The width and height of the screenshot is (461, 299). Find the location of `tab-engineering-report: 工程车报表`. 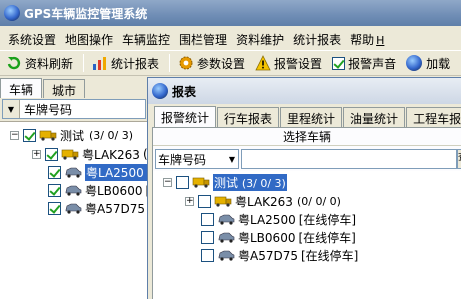

tab-engineering-report: 工程车报表 is located at coordinates (433, 117).